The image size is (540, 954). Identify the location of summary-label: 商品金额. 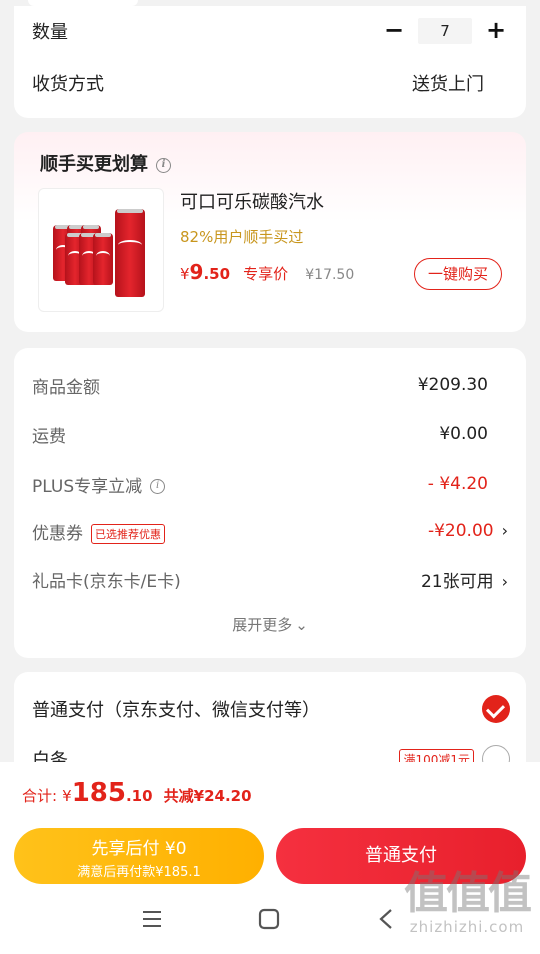
(66, 387).